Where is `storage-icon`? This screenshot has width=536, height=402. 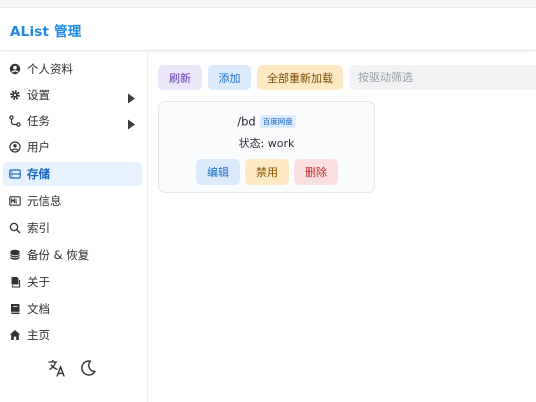 storage-icon is located at coordinates (14, 174).